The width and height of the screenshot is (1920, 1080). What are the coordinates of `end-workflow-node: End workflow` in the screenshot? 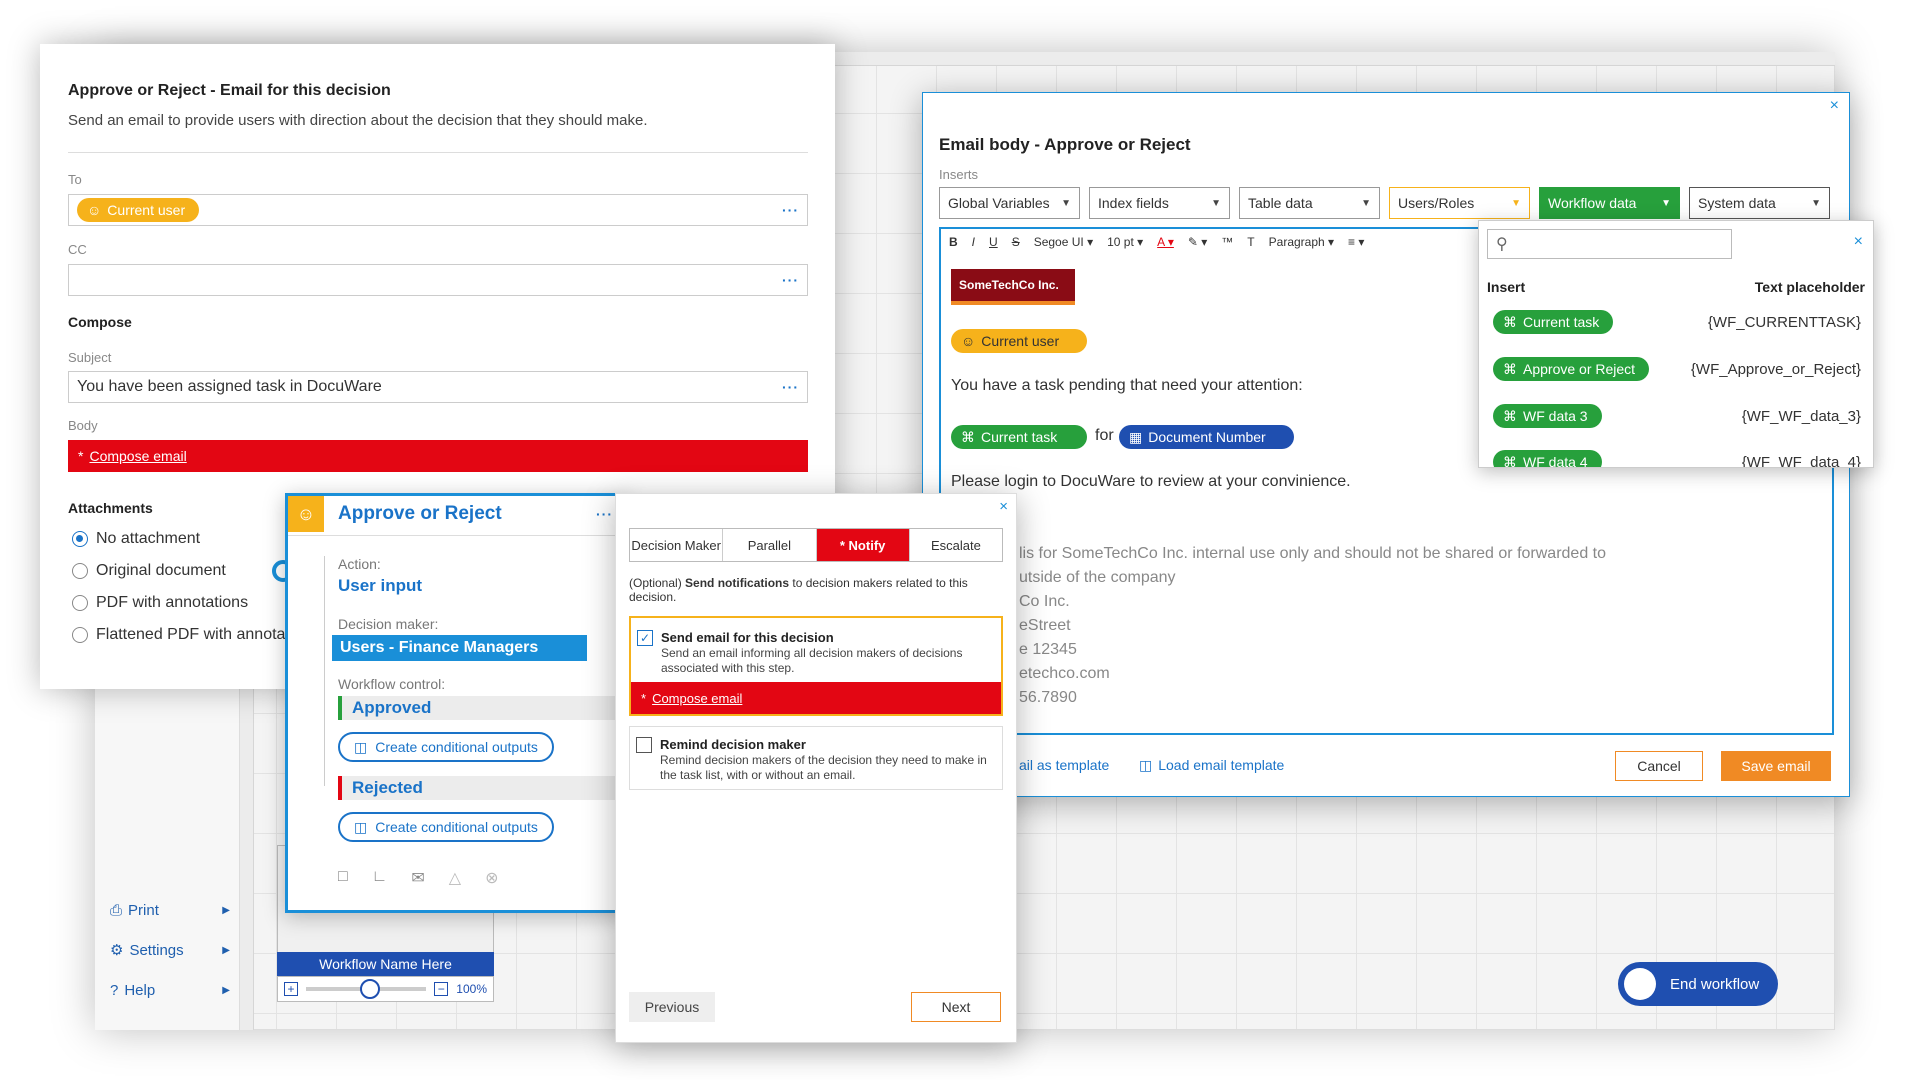 It's located at (1698, 984).